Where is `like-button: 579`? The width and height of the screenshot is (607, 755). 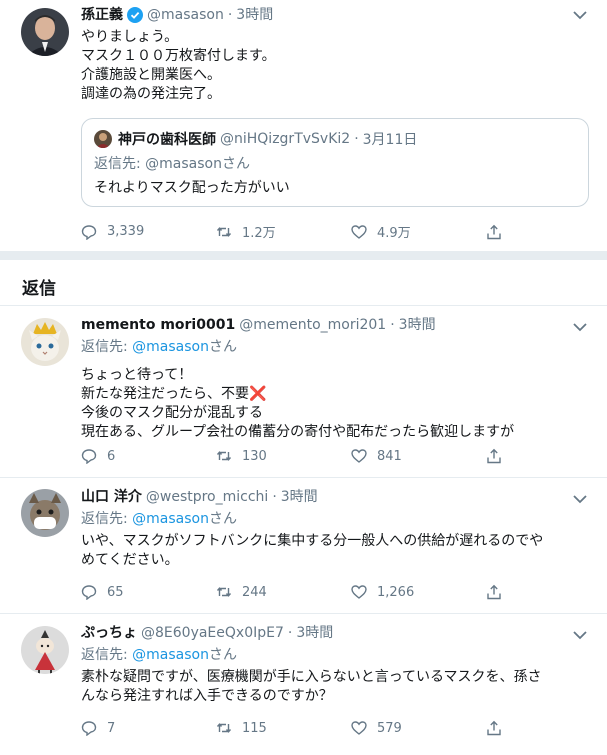 like-button: 579 is located at coordinates (418, 728).